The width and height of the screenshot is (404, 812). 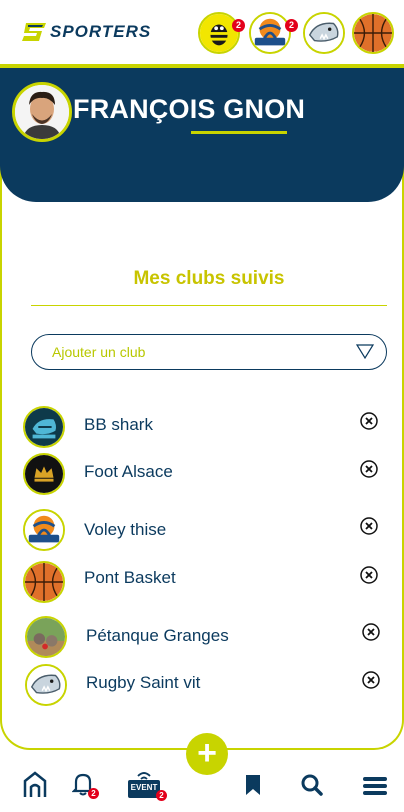 I want to click on nav-saved, so click(x=253, y=785).